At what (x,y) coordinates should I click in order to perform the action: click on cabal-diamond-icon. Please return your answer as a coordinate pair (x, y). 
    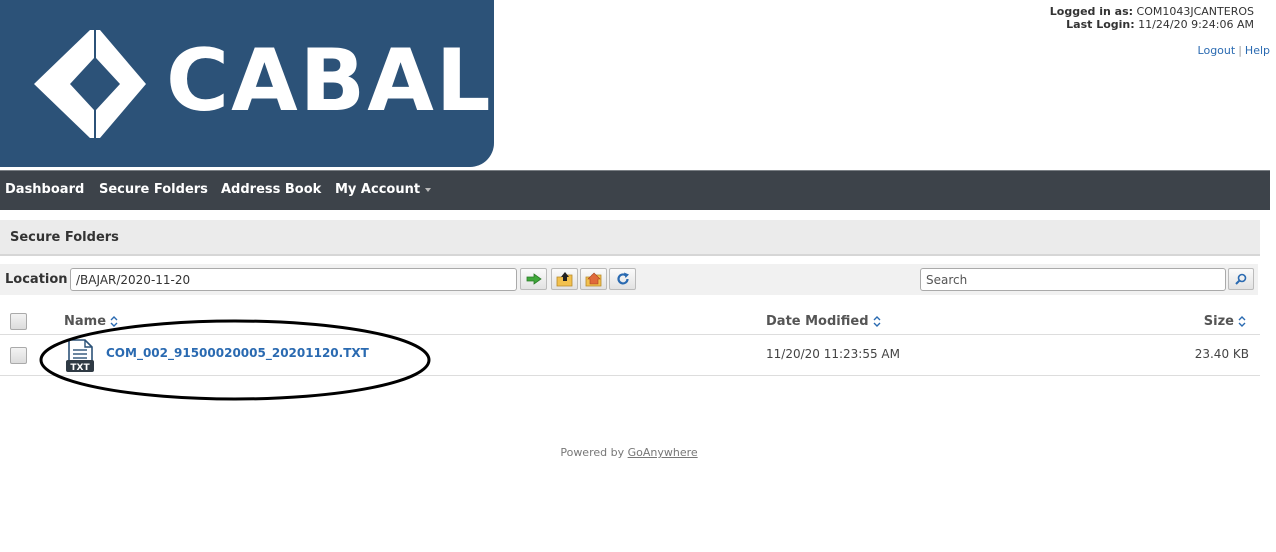
    Looking at the image, I should click on (90, 84).